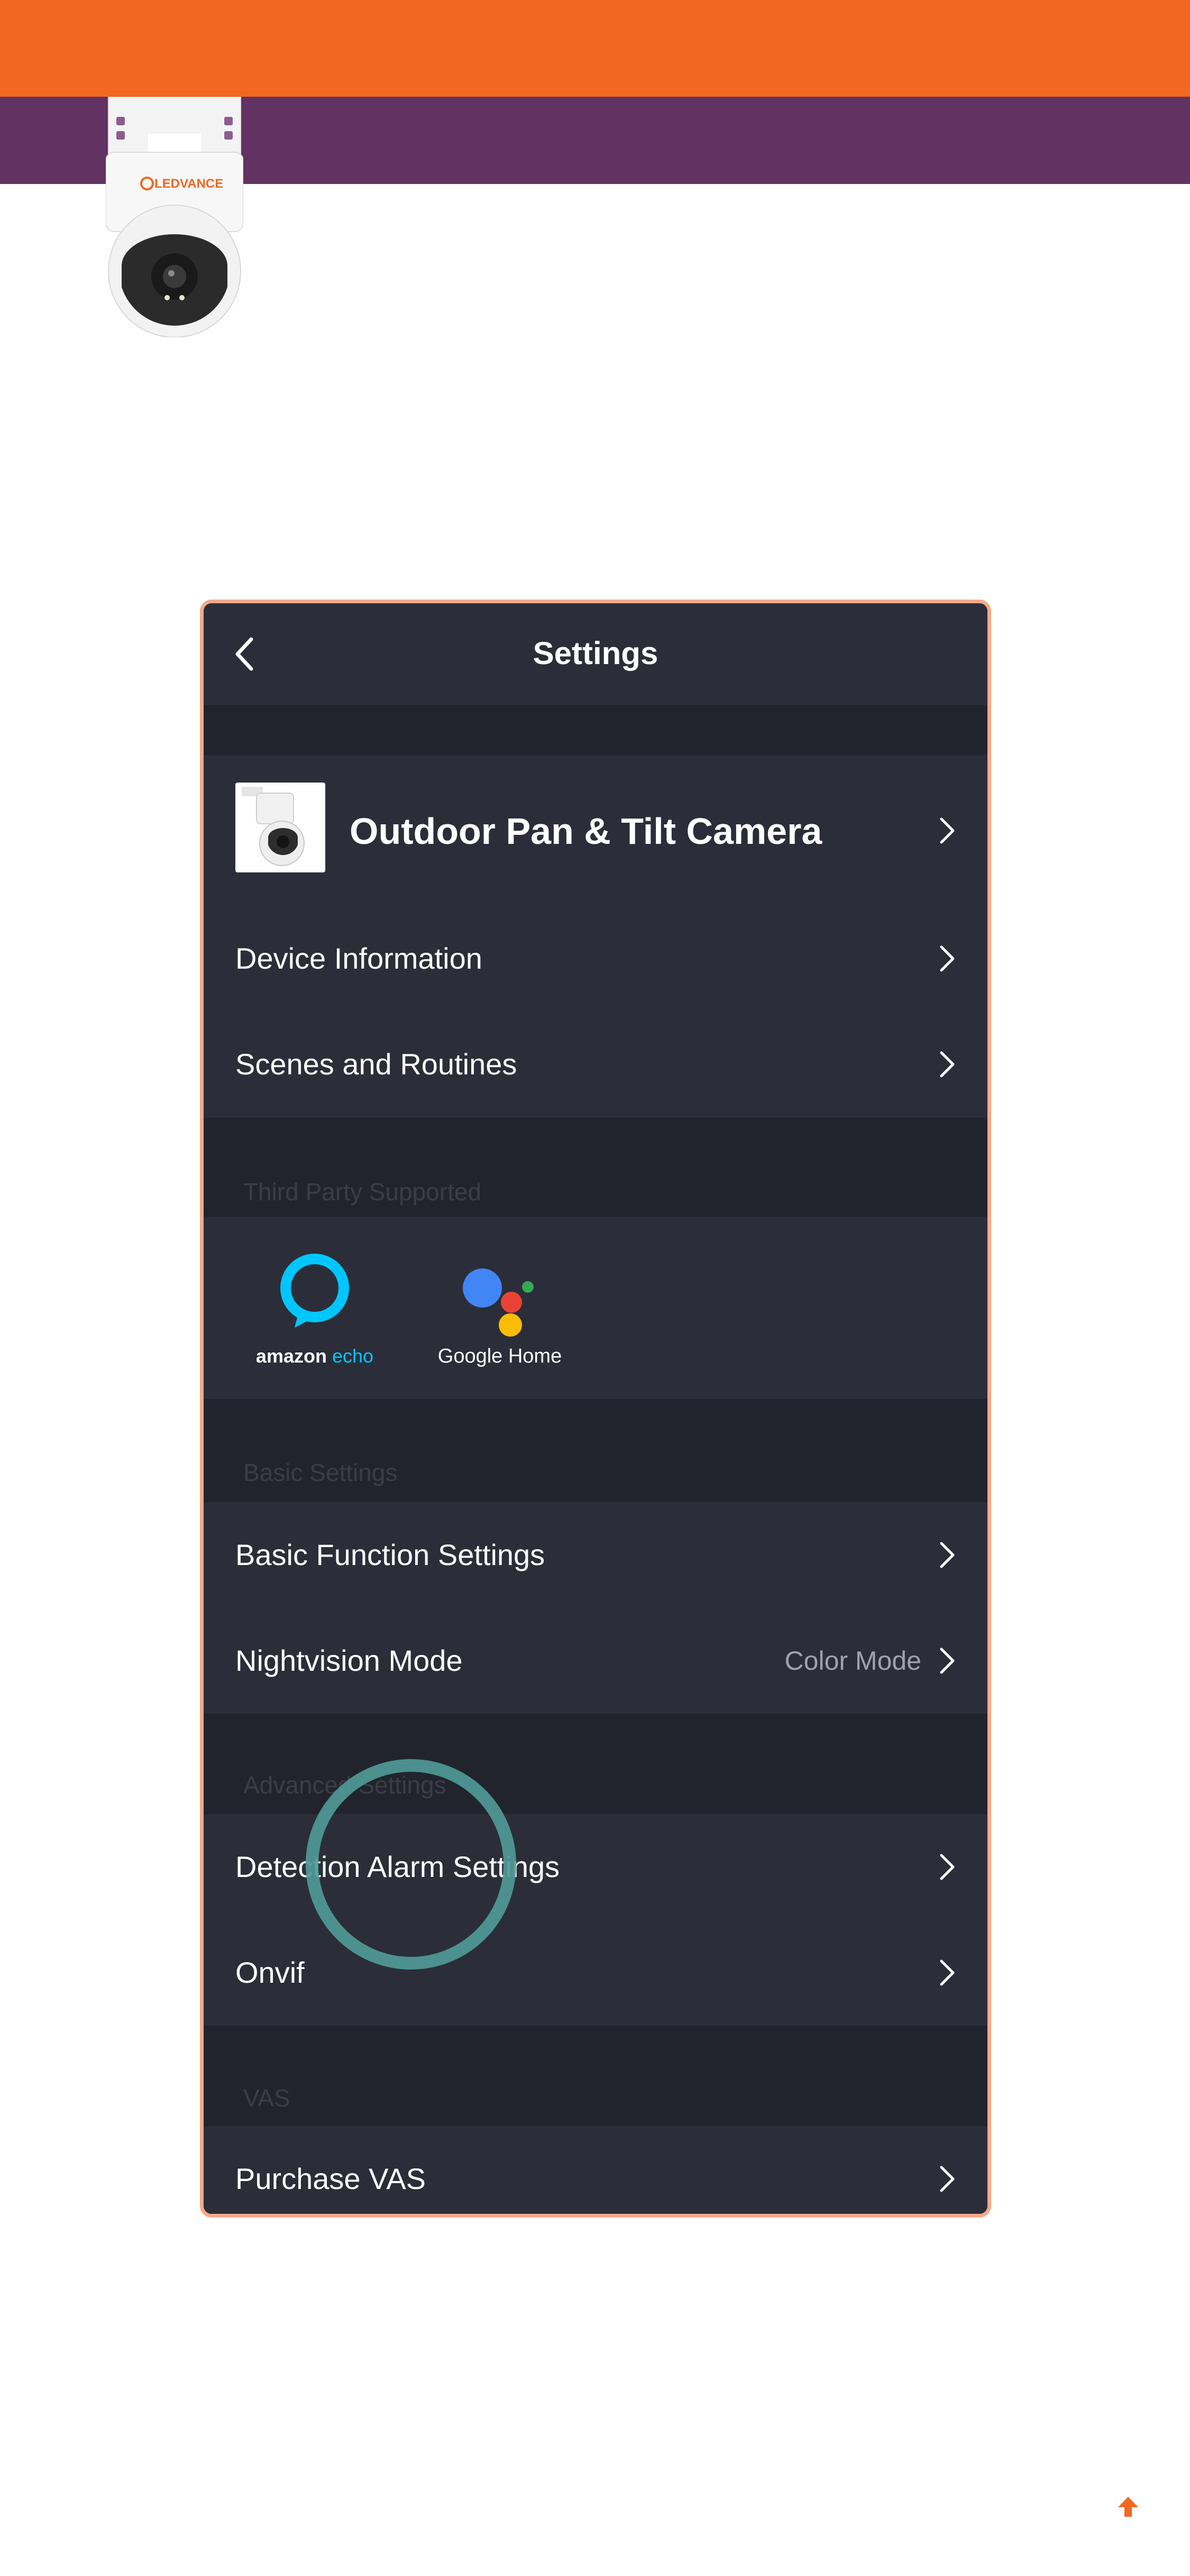 Image resolution: width=1190 pixels, height=2576 pixels. Describe the element at coordinates (188, 184) in the screenshot. I see `svg-text: LEDVANCE` at that location.